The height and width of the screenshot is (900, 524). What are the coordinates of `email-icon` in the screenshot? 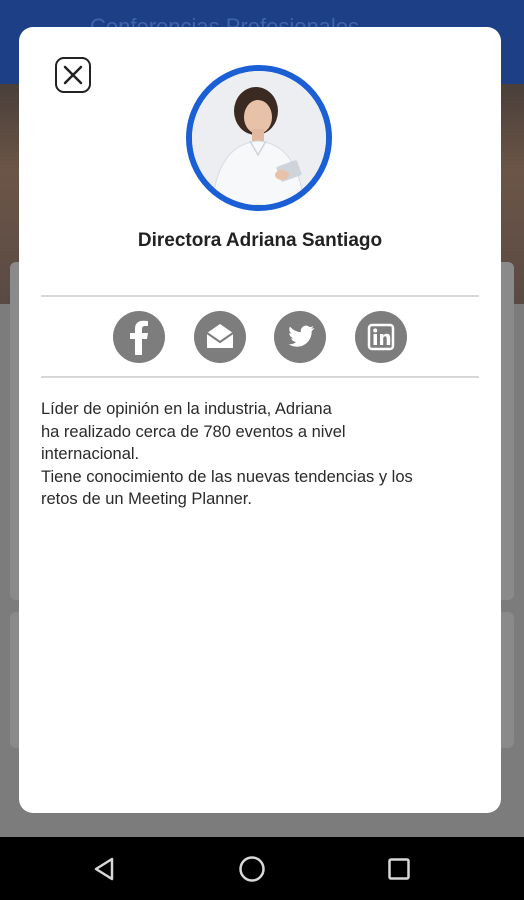 It's located at (220, 336).